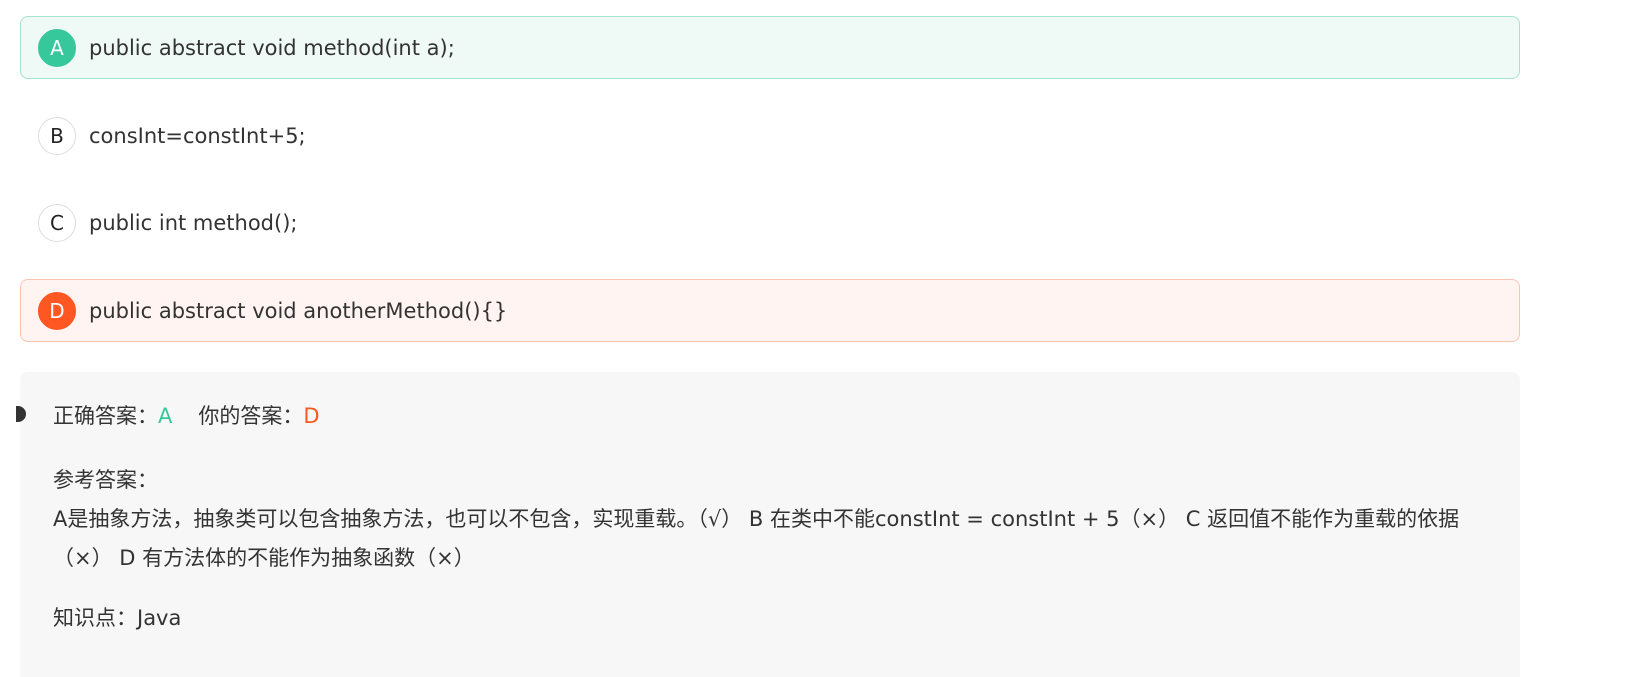 The height and width of the screenshot is (677, 1646). I want to click on option-b: B consInt=constInt+5;, so click(770, 135).